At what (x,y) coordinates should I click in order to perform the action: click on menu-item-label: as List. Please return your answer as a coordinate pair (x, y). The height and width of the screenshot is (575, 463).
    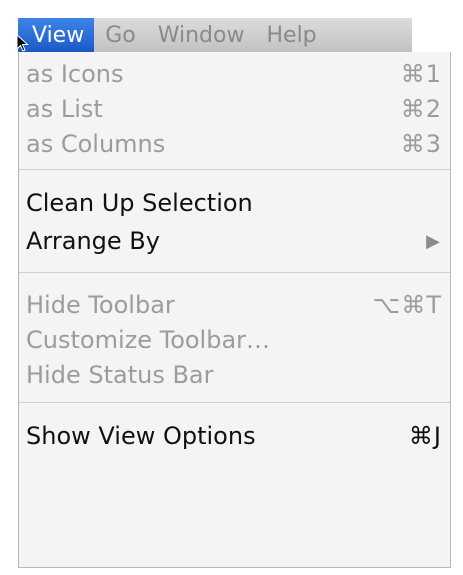
    Looking at the image, I should click on (64, 108).